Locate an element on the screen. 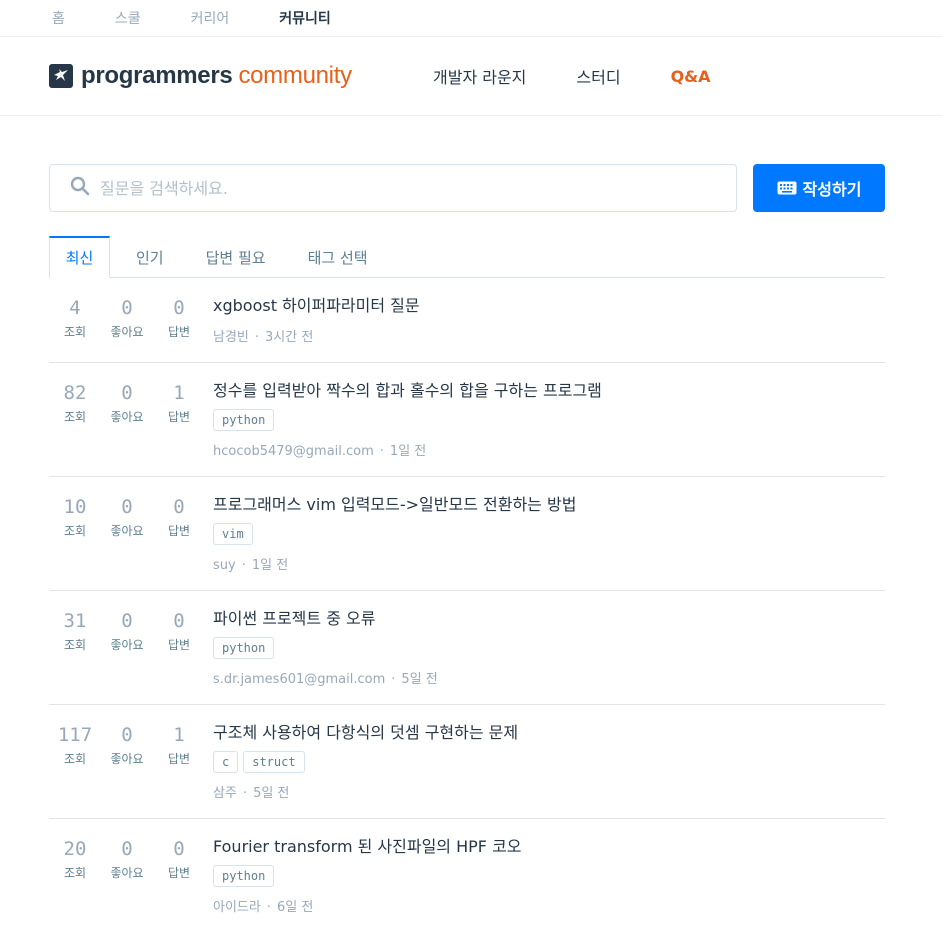 The height and width of the screenshot is (933, 942). author-name: hcocob5479@gmail.com is located at coordinates (293, 451).